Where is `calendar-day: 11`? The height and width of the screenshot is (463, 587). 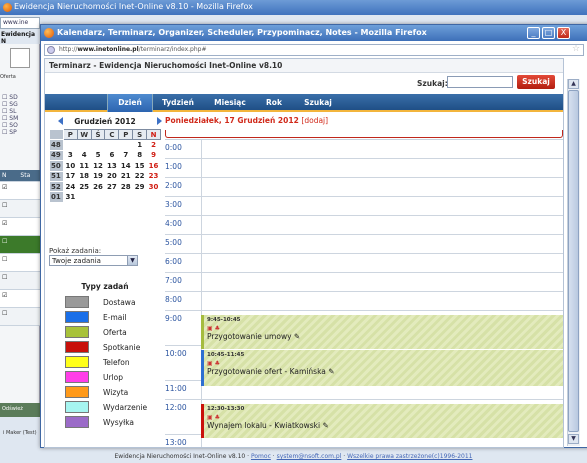 calendar-day: 11 is located at coordinates (84, 166).